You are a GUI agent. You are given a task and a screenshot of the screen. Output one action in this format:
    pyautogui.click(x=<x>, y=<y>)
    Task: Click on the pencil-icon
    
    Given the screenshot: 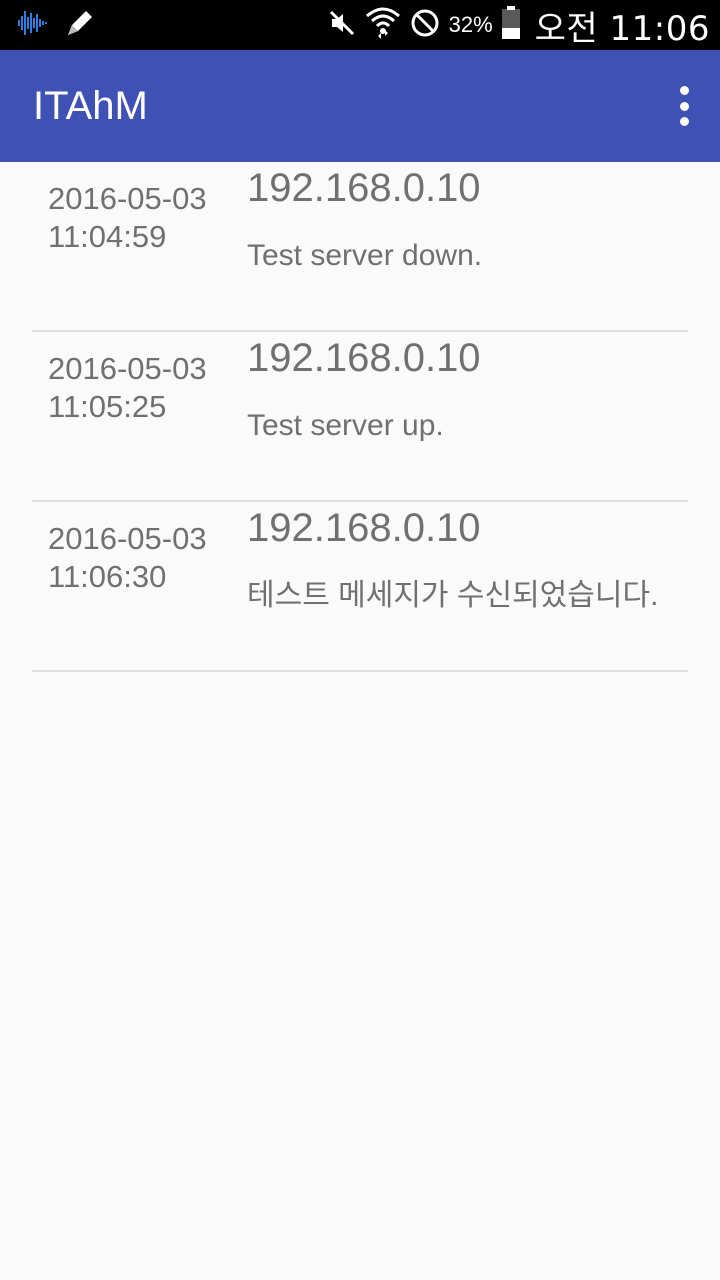 What is the action you would take?
    pyautogui.click(x=80, y=25)
    